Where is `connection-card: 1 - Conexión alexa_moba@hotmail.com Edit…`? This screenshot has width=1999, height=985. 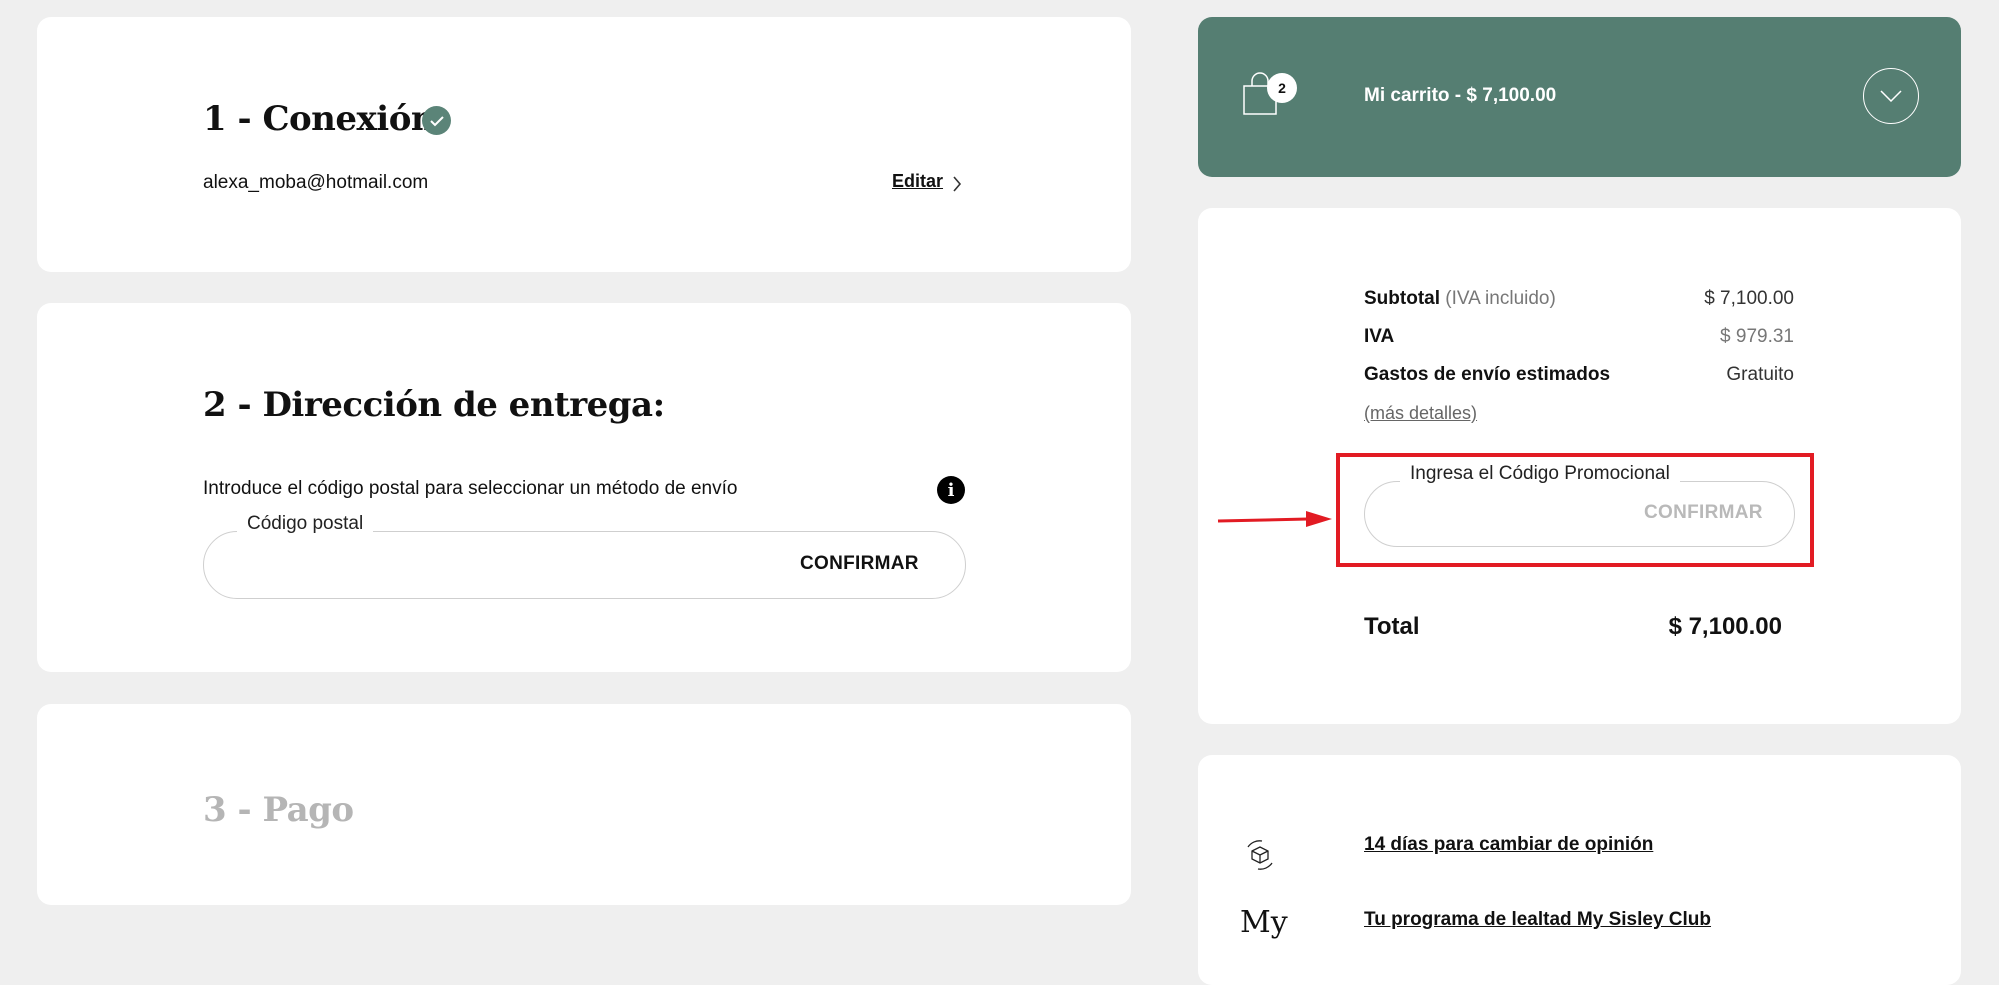 connection-card: 1 - Conexión alexa_moba@hotmail.com Edit… is located at coordinates (584, 144).